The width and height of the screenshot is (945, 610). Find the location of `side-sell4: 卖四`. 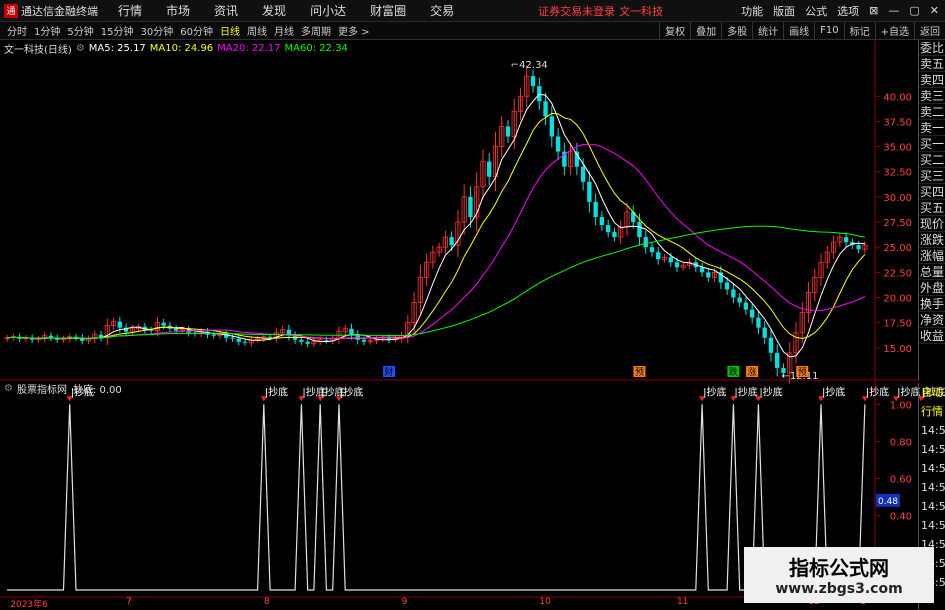

side-sell4: 卖四 is located at coordinates (932, 80).